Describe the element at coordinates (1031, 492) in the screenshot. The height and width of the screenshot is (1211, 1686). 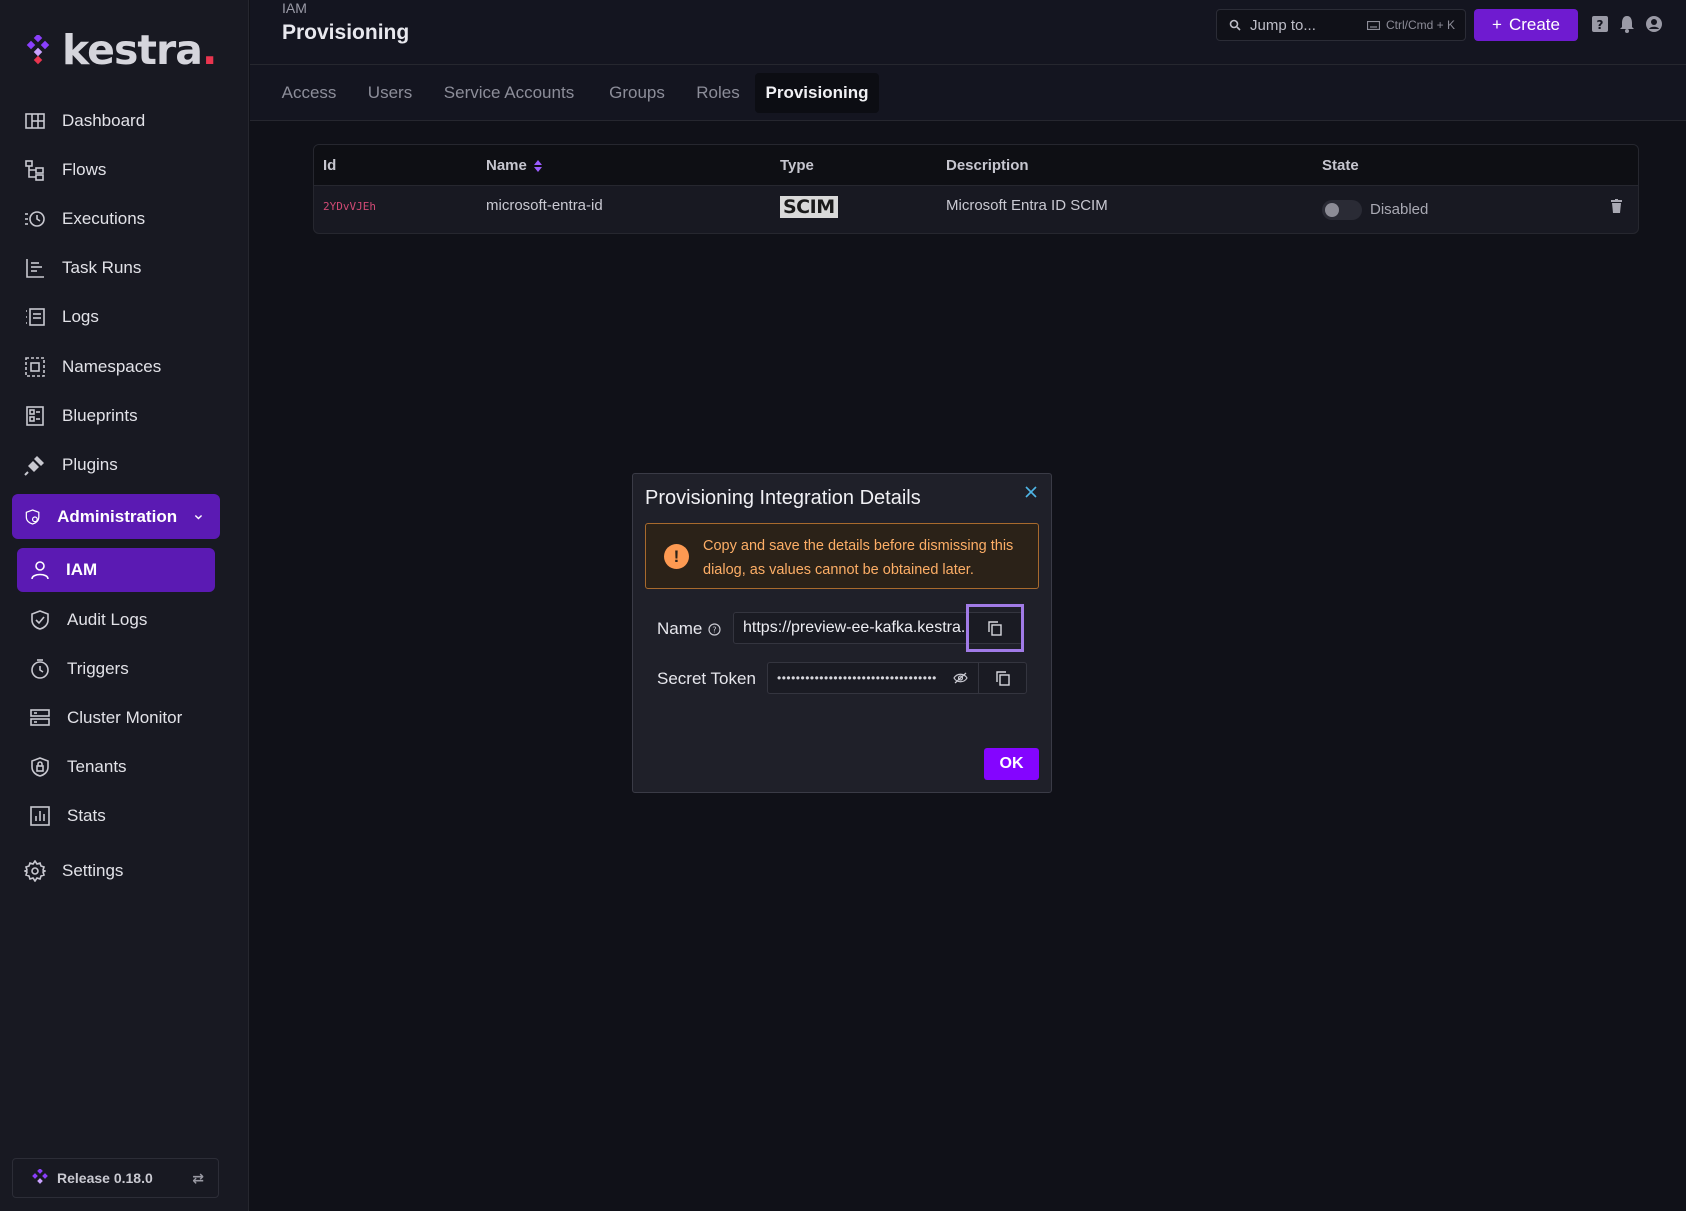
I see `close-icon` at that location.